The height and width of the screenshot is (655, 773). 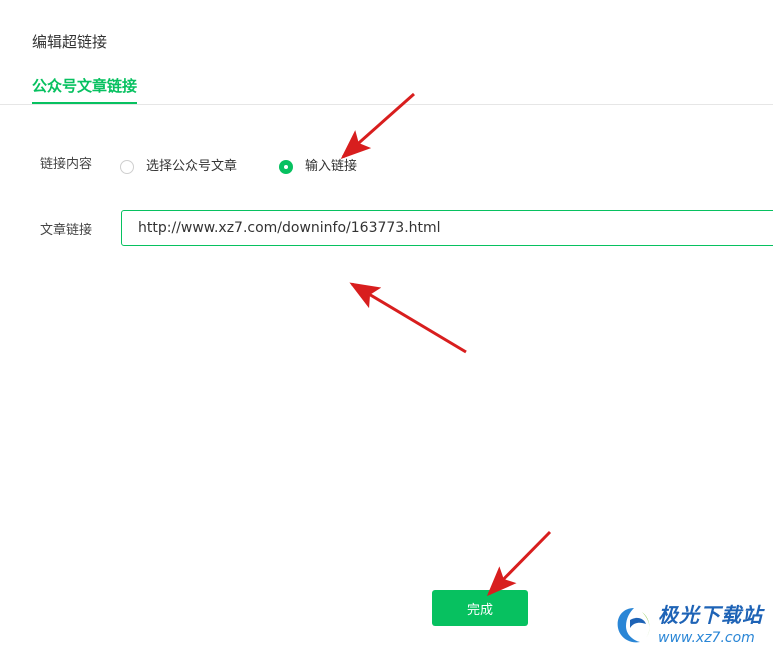 I want to click on aurora-logo-icon, so click(x=633, y=625).